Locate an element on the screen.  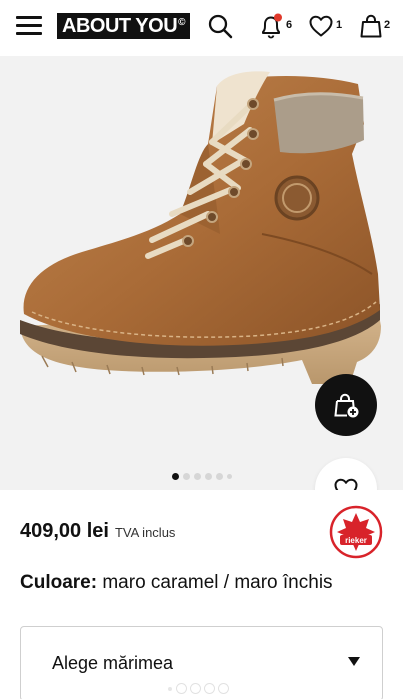
size-select-label: Alege mărimea is located at coordinates (113, 663).